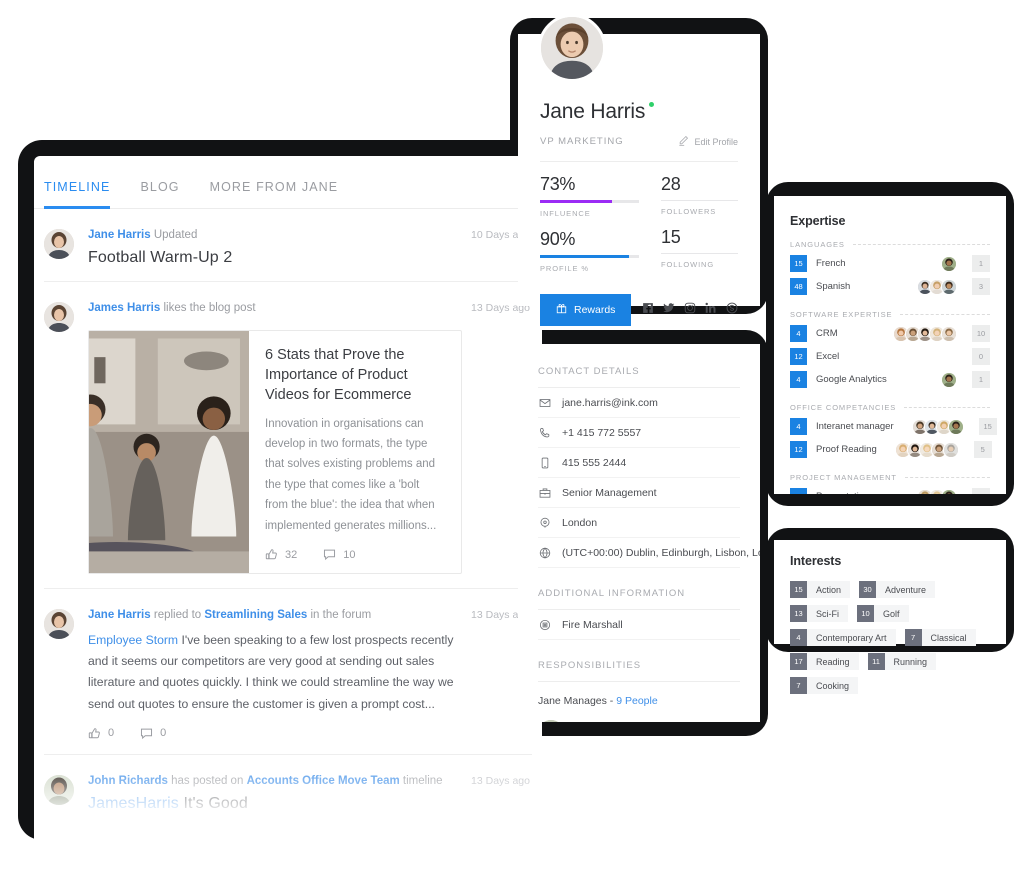 The width and height of the screenshot is (1024, 883). Describe the element at coordinates (669, 310) in the screenshot. I see `twitter-icon` at that location.